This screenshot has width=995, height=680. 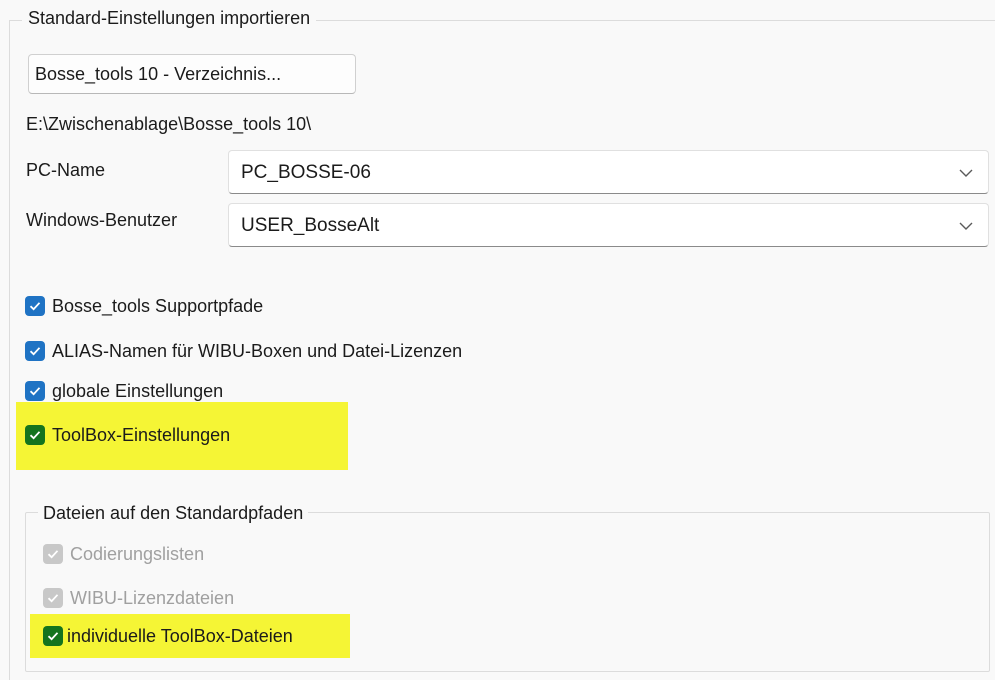 I want to click on checkbox-label: ToolBox-Einstellungen, so click(x=141, y=435).